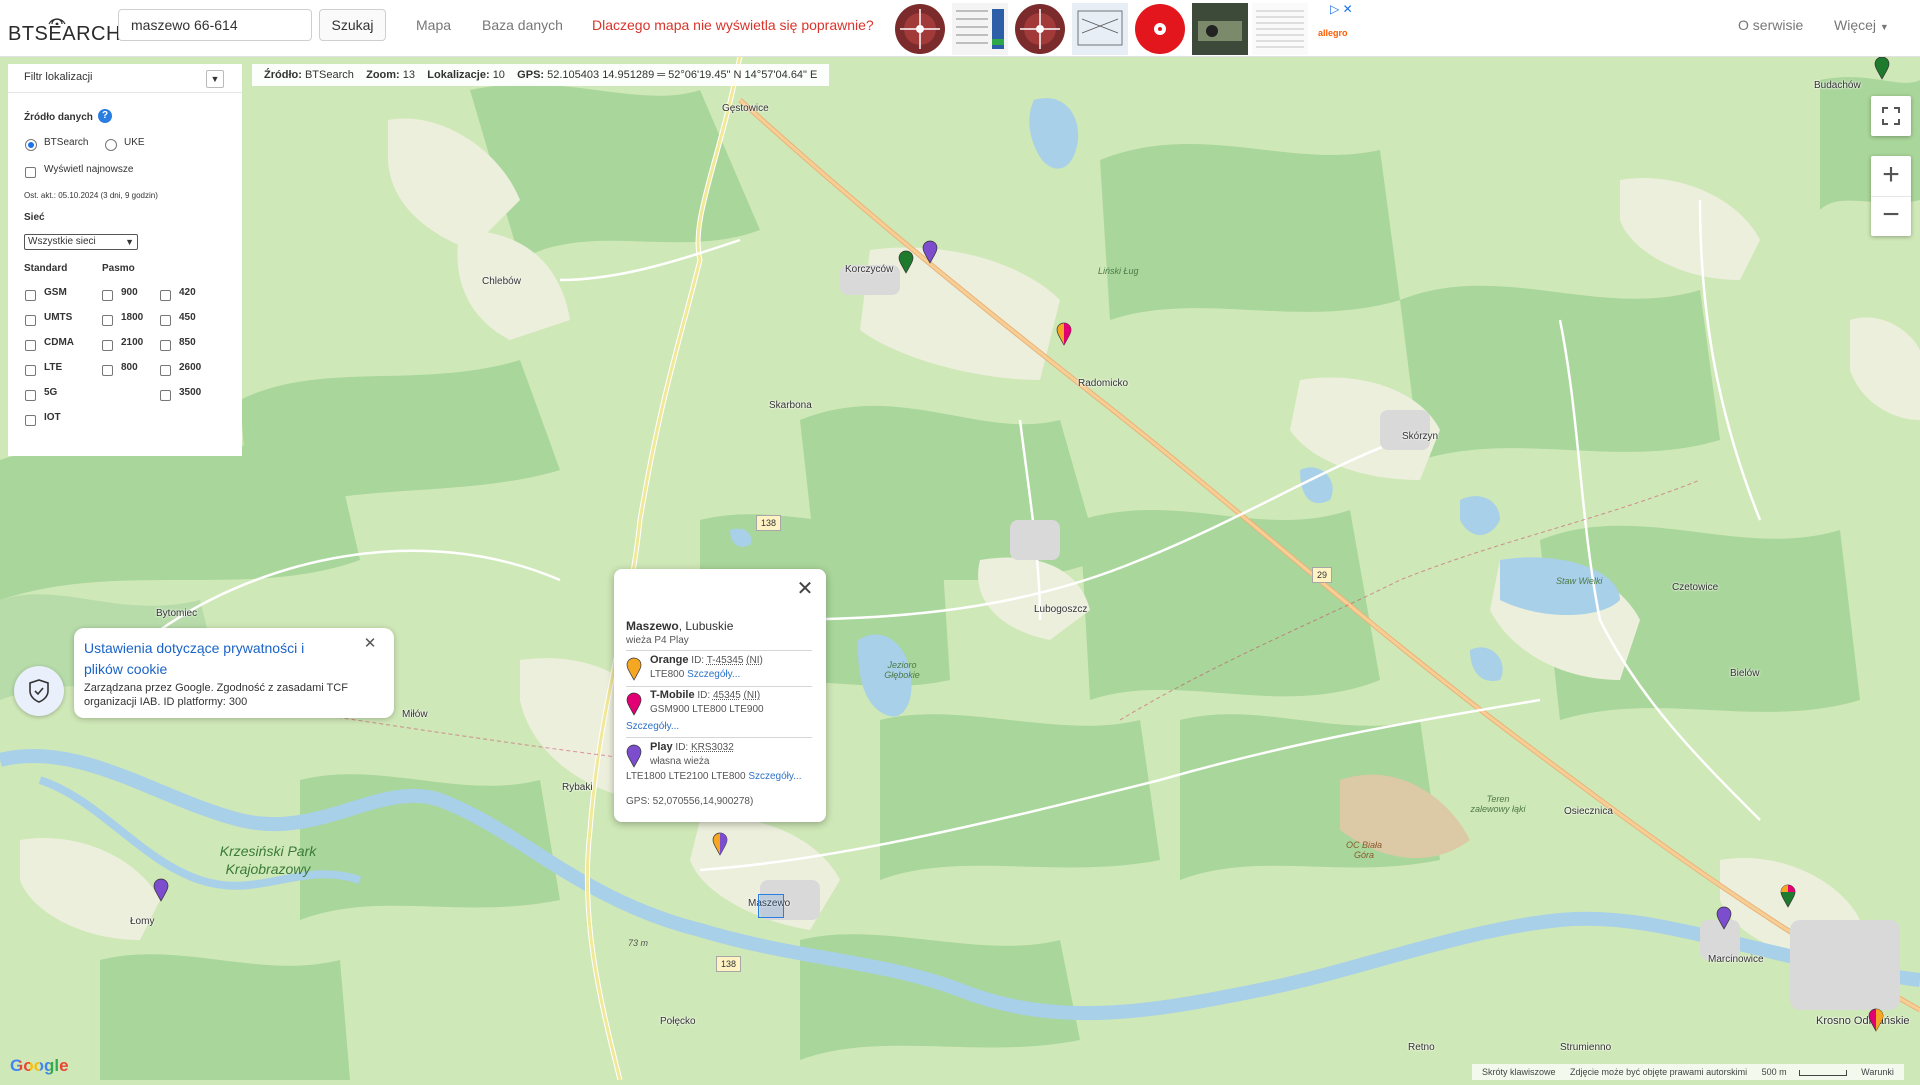 Image resolution: width=1920 pixels, height=1085 pixels. Describe the element at coordinates (1124, 28) in the screenshot. I see `ad-banner` at that location.